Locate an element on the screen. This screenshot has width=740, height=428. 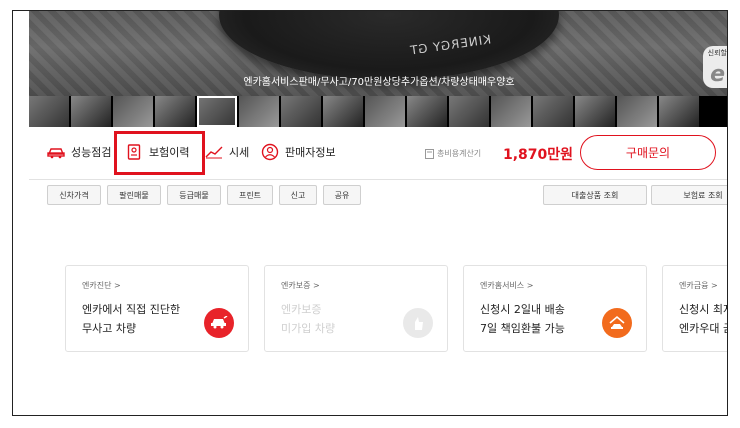
card-line-1: 엔카보증 is located at coordinates (301, 309).